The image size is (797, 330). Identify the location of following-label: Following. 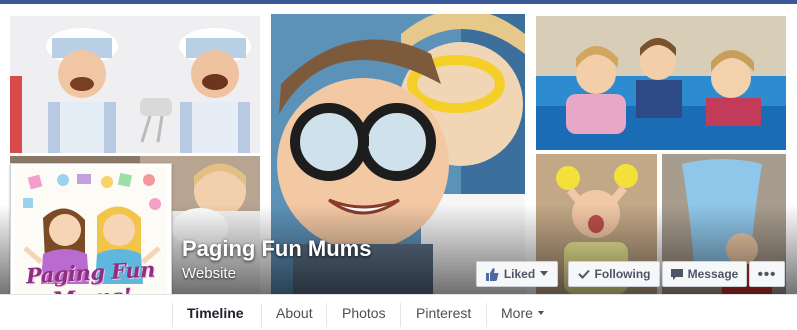
(622, 274).